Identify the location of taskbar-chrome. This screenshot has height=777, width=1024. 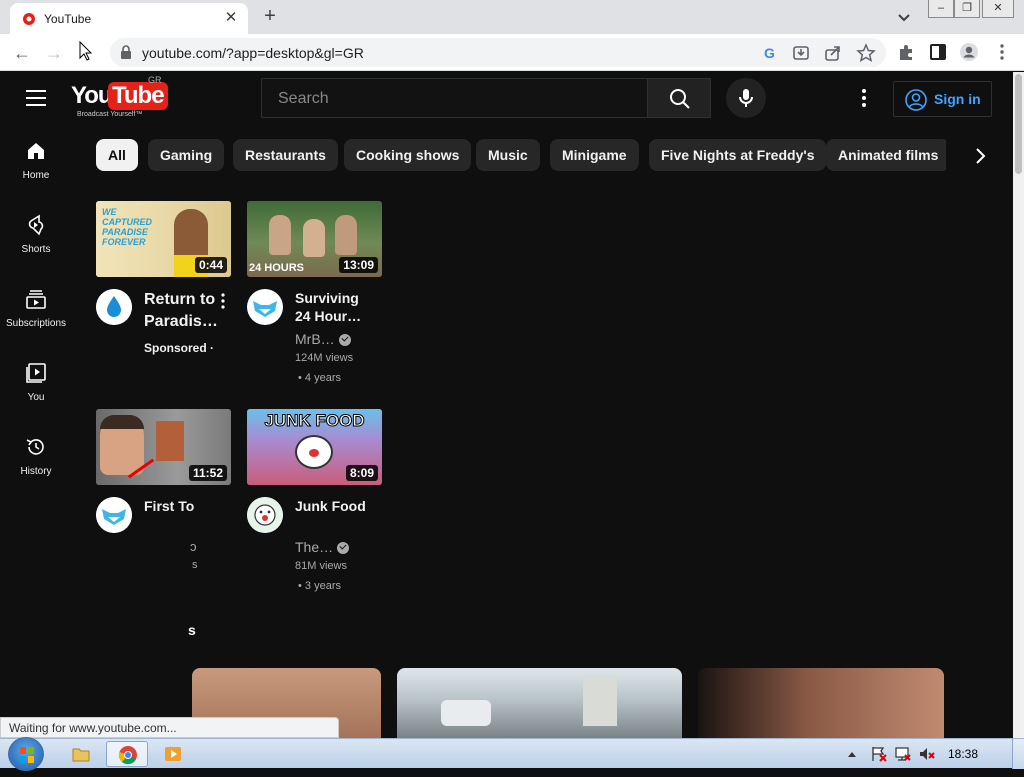
(127, 754).